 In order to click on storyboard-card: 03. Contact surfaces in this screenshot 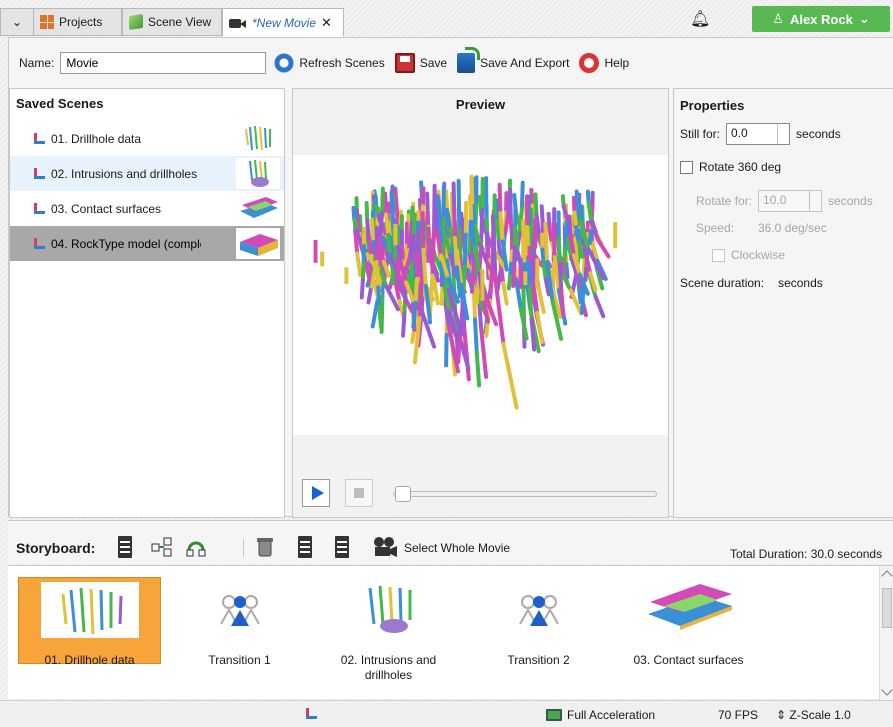, I will do `click(688, 621)`.